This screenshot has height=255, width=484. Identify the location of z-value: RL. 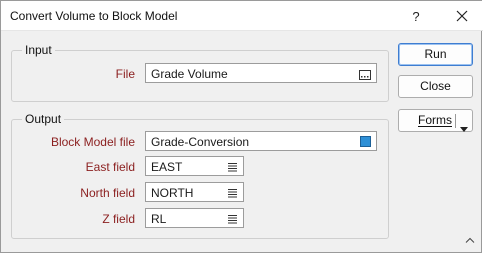
(159, 219).